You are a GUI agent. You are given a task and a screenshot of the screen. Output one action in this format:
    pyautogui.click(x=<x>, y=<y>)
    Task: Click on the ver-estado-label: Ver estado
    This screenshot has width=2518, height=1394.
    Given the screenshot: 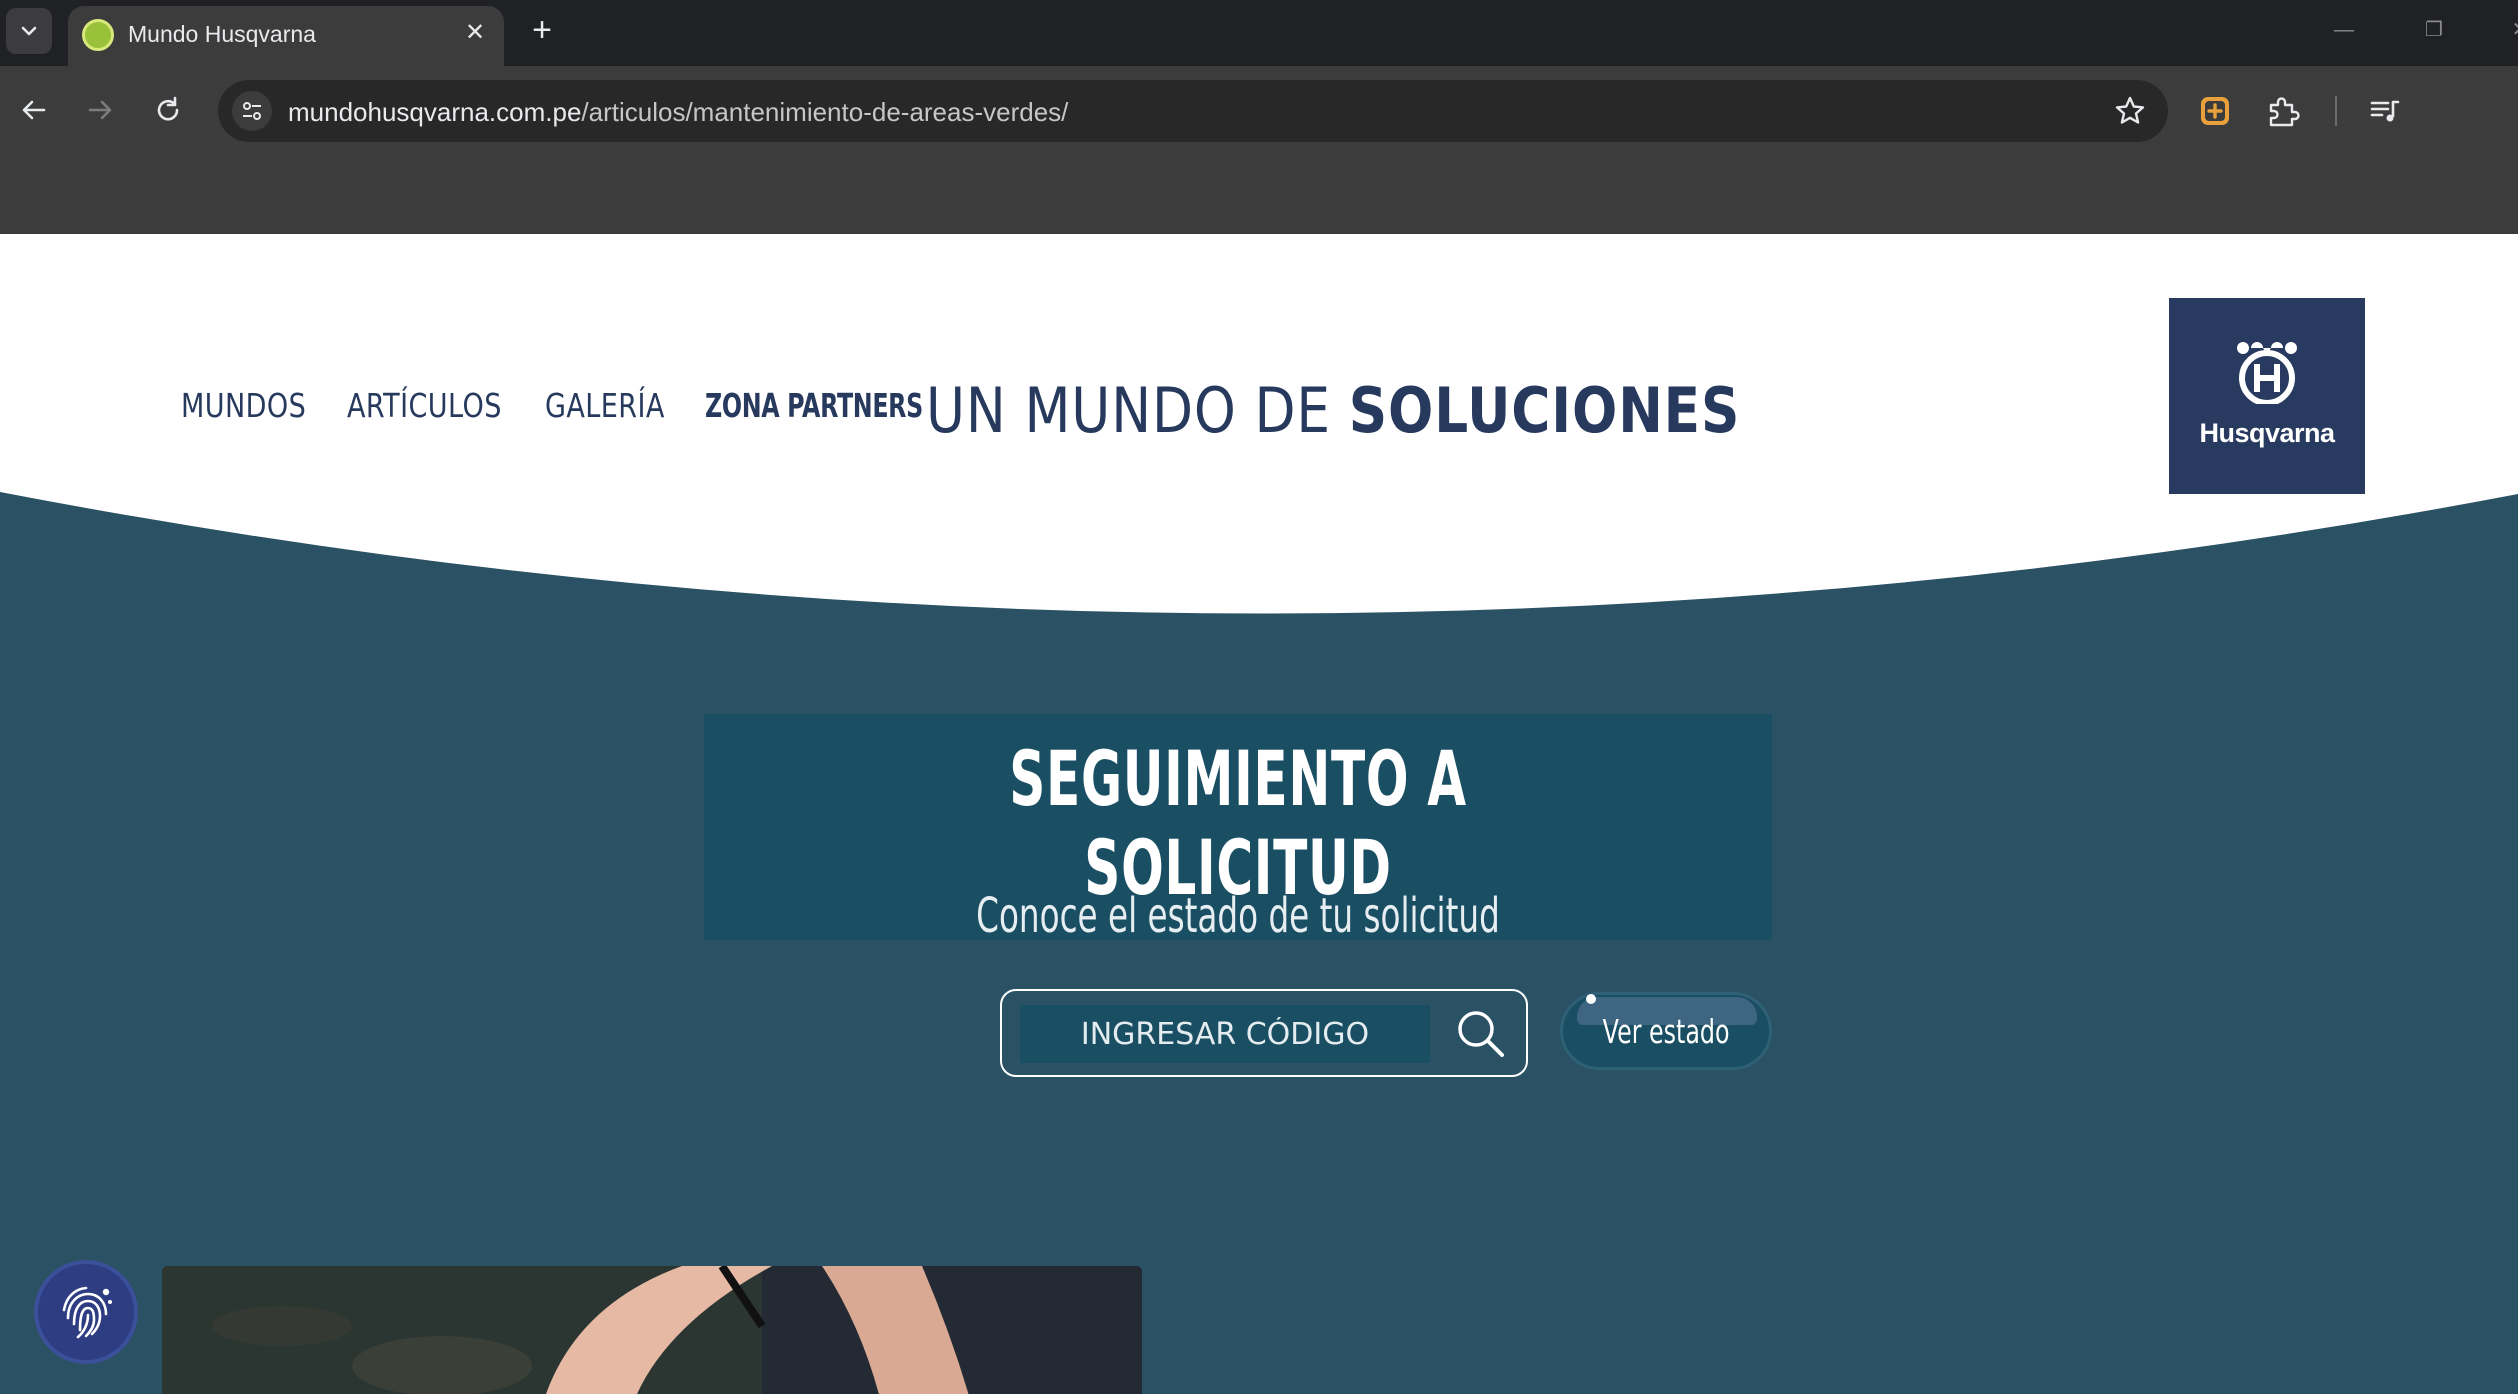 What is the action you would take?
    pyautogui.click(x=1666, y=1031)
    